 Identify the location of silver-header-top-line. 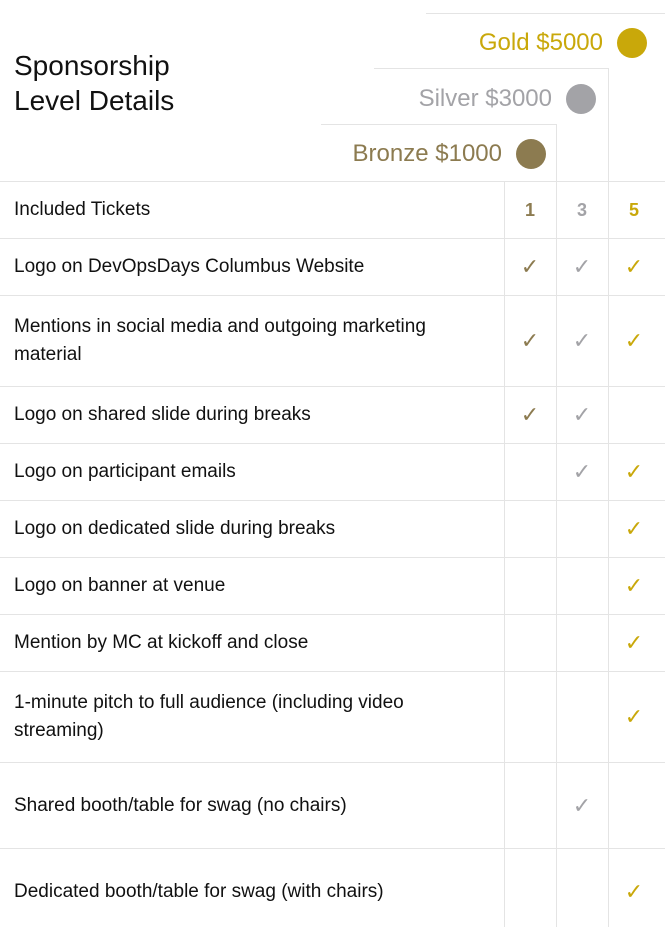
(491, 68).